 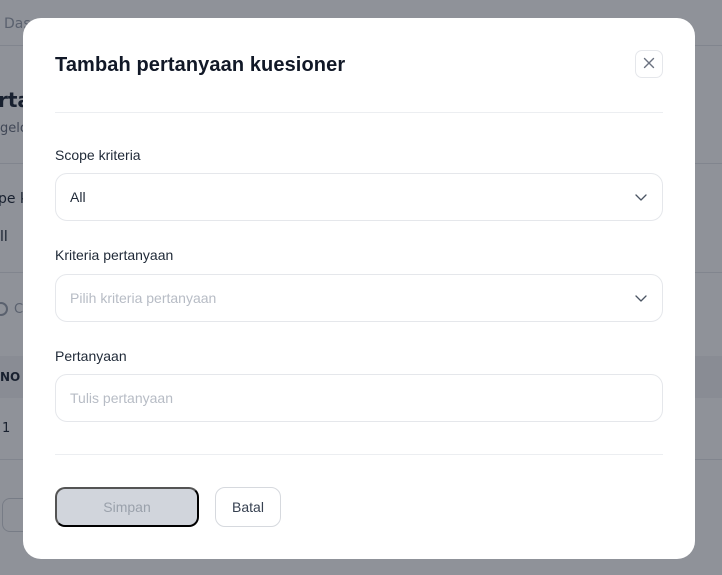 What do you see at coordinates (359, 112) in the screenshot?
I see `modal-header-divider` at bounding box center [359, 112].